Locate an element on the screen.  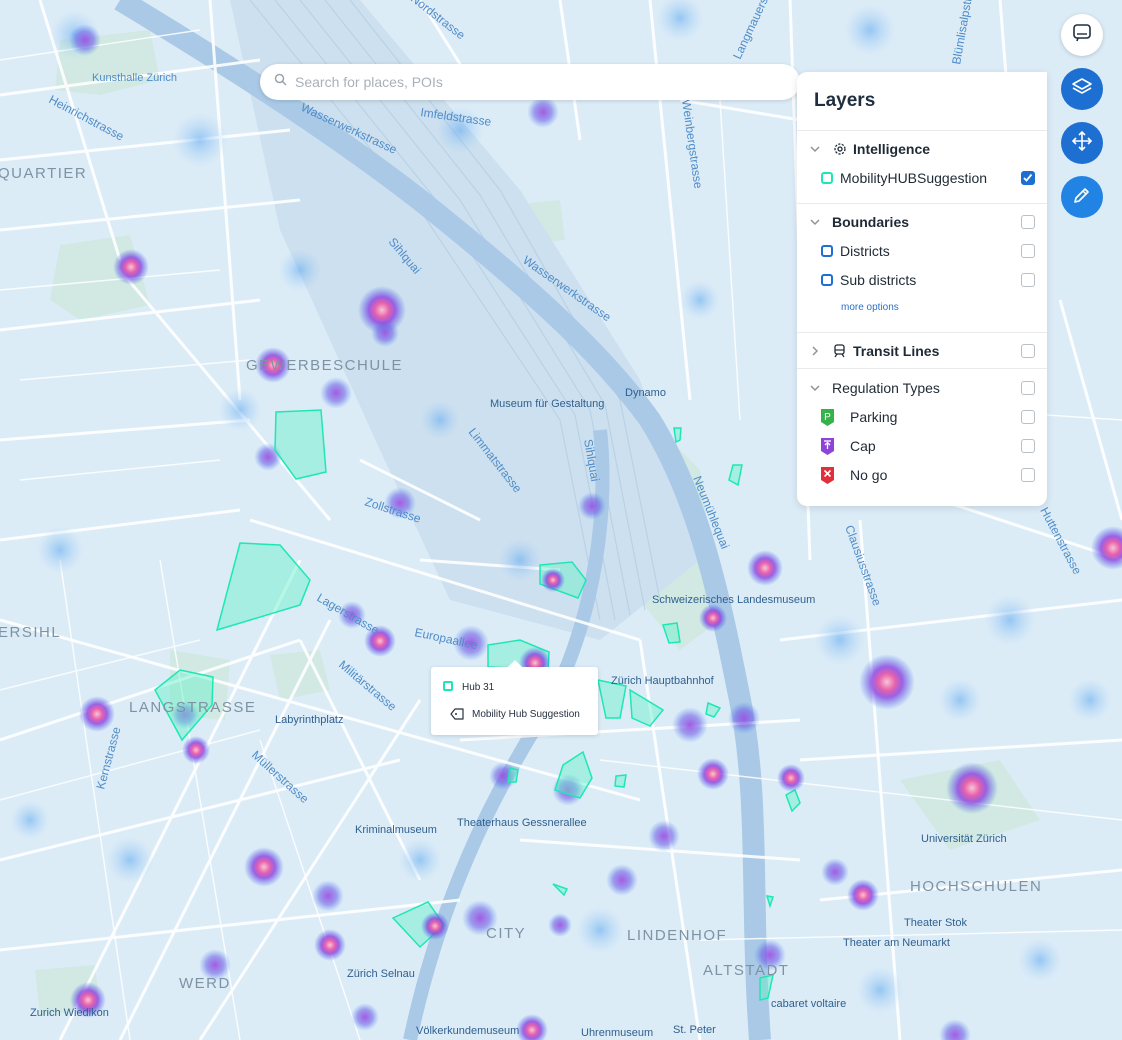
poi-label: Völkerkundemuseum is located at coordinates (467, 1031).